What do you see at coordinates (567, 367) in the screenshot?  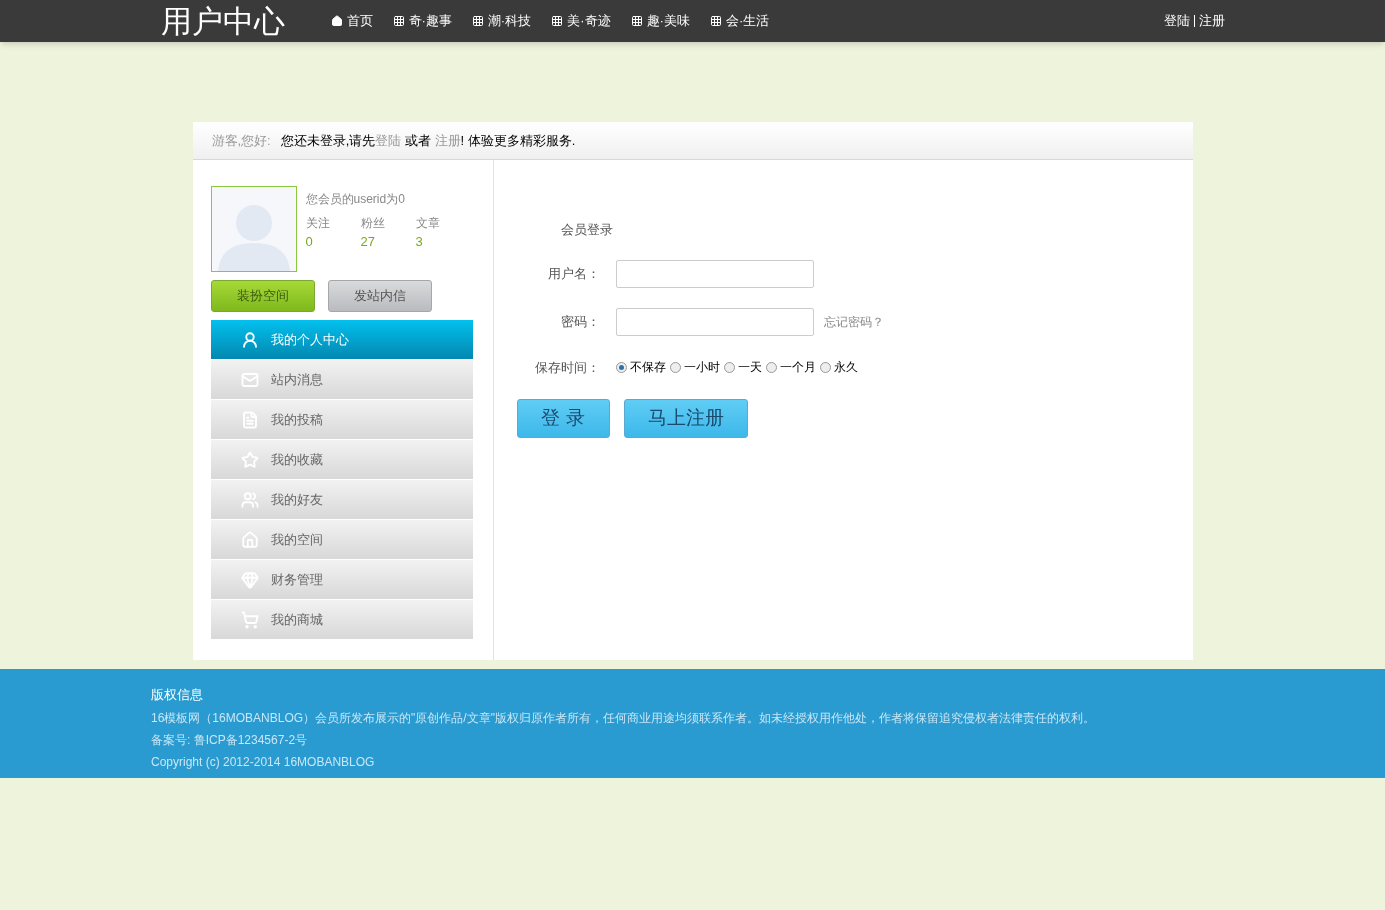 I see `save-time-label: 保存时间：` at bounding box center [567, 367].